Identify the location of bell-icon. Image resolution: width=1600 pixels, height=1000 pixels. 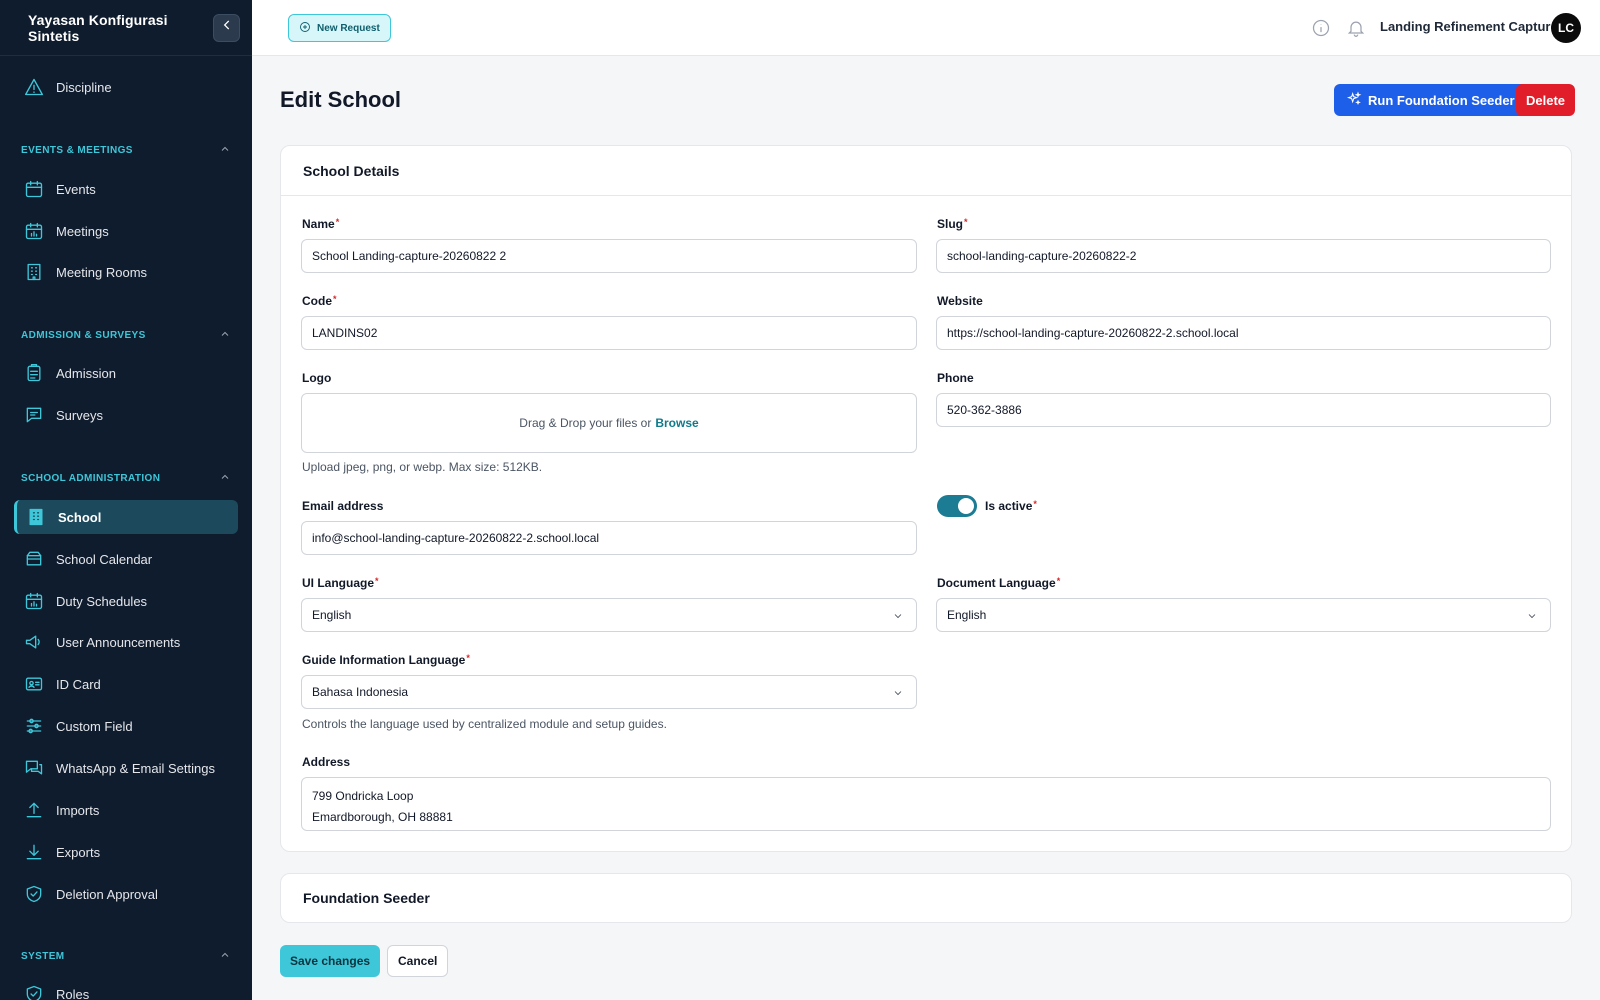
(1356, 31).